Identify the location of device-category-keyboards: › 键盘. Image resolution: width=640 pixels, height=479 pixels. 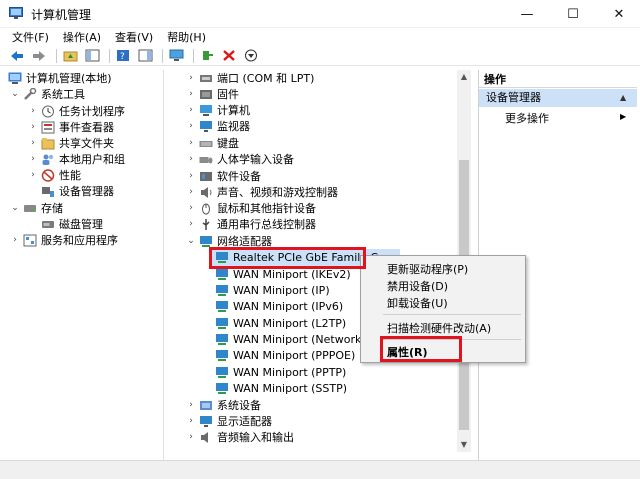
(212, 143).